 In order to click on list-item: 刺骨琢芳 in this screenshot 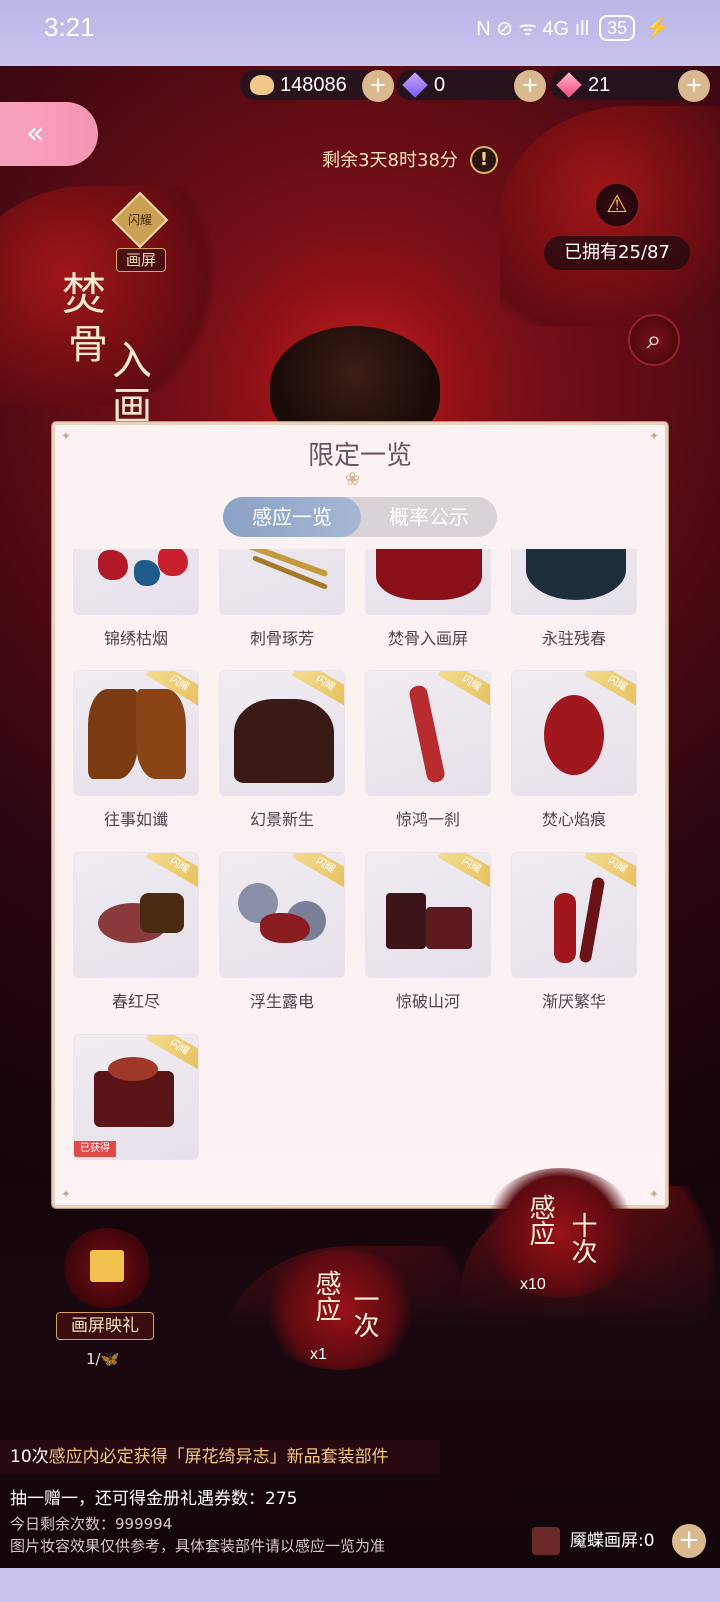, I will do `click(282, 604)`.